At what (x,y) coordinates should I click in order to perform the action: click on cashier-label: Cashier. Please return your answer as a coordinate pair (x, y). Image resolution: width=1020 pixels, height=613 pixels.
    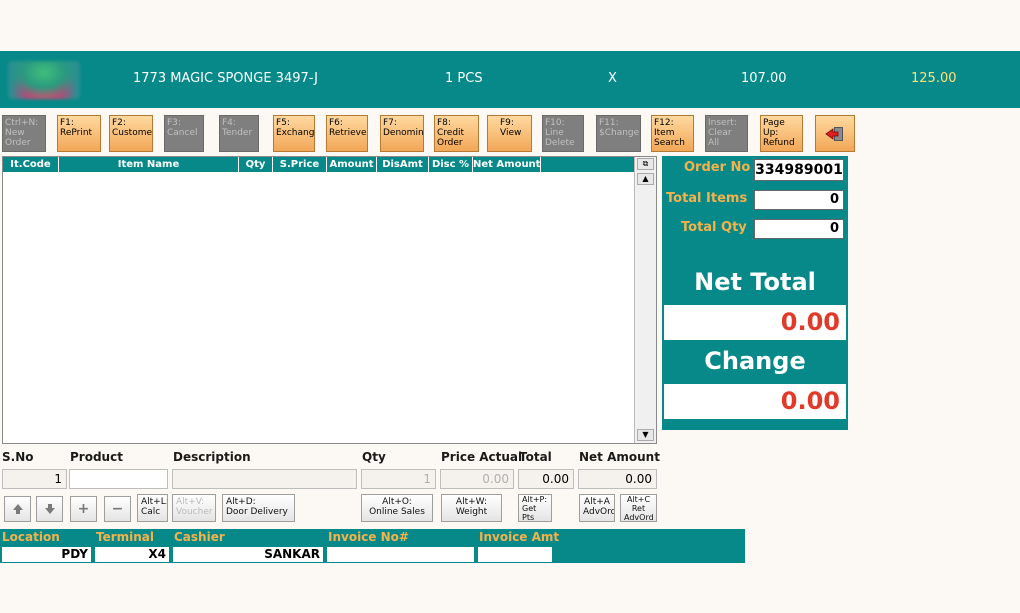
    Looking at the image, I should click on (199, 537).